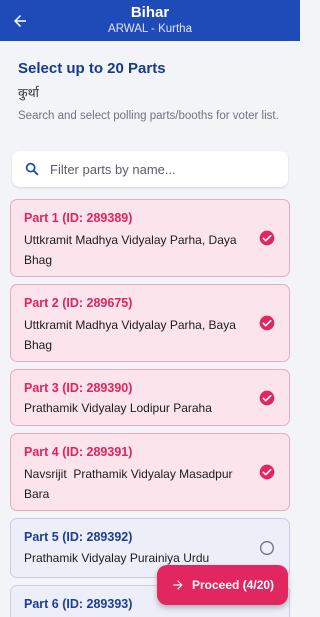 The height and width of the screenshot is (617, 320). Describe the element at coordinates (150, 29) in the screenshot. I see `page-subtitle: ARWAL - Kurtha` at that location.